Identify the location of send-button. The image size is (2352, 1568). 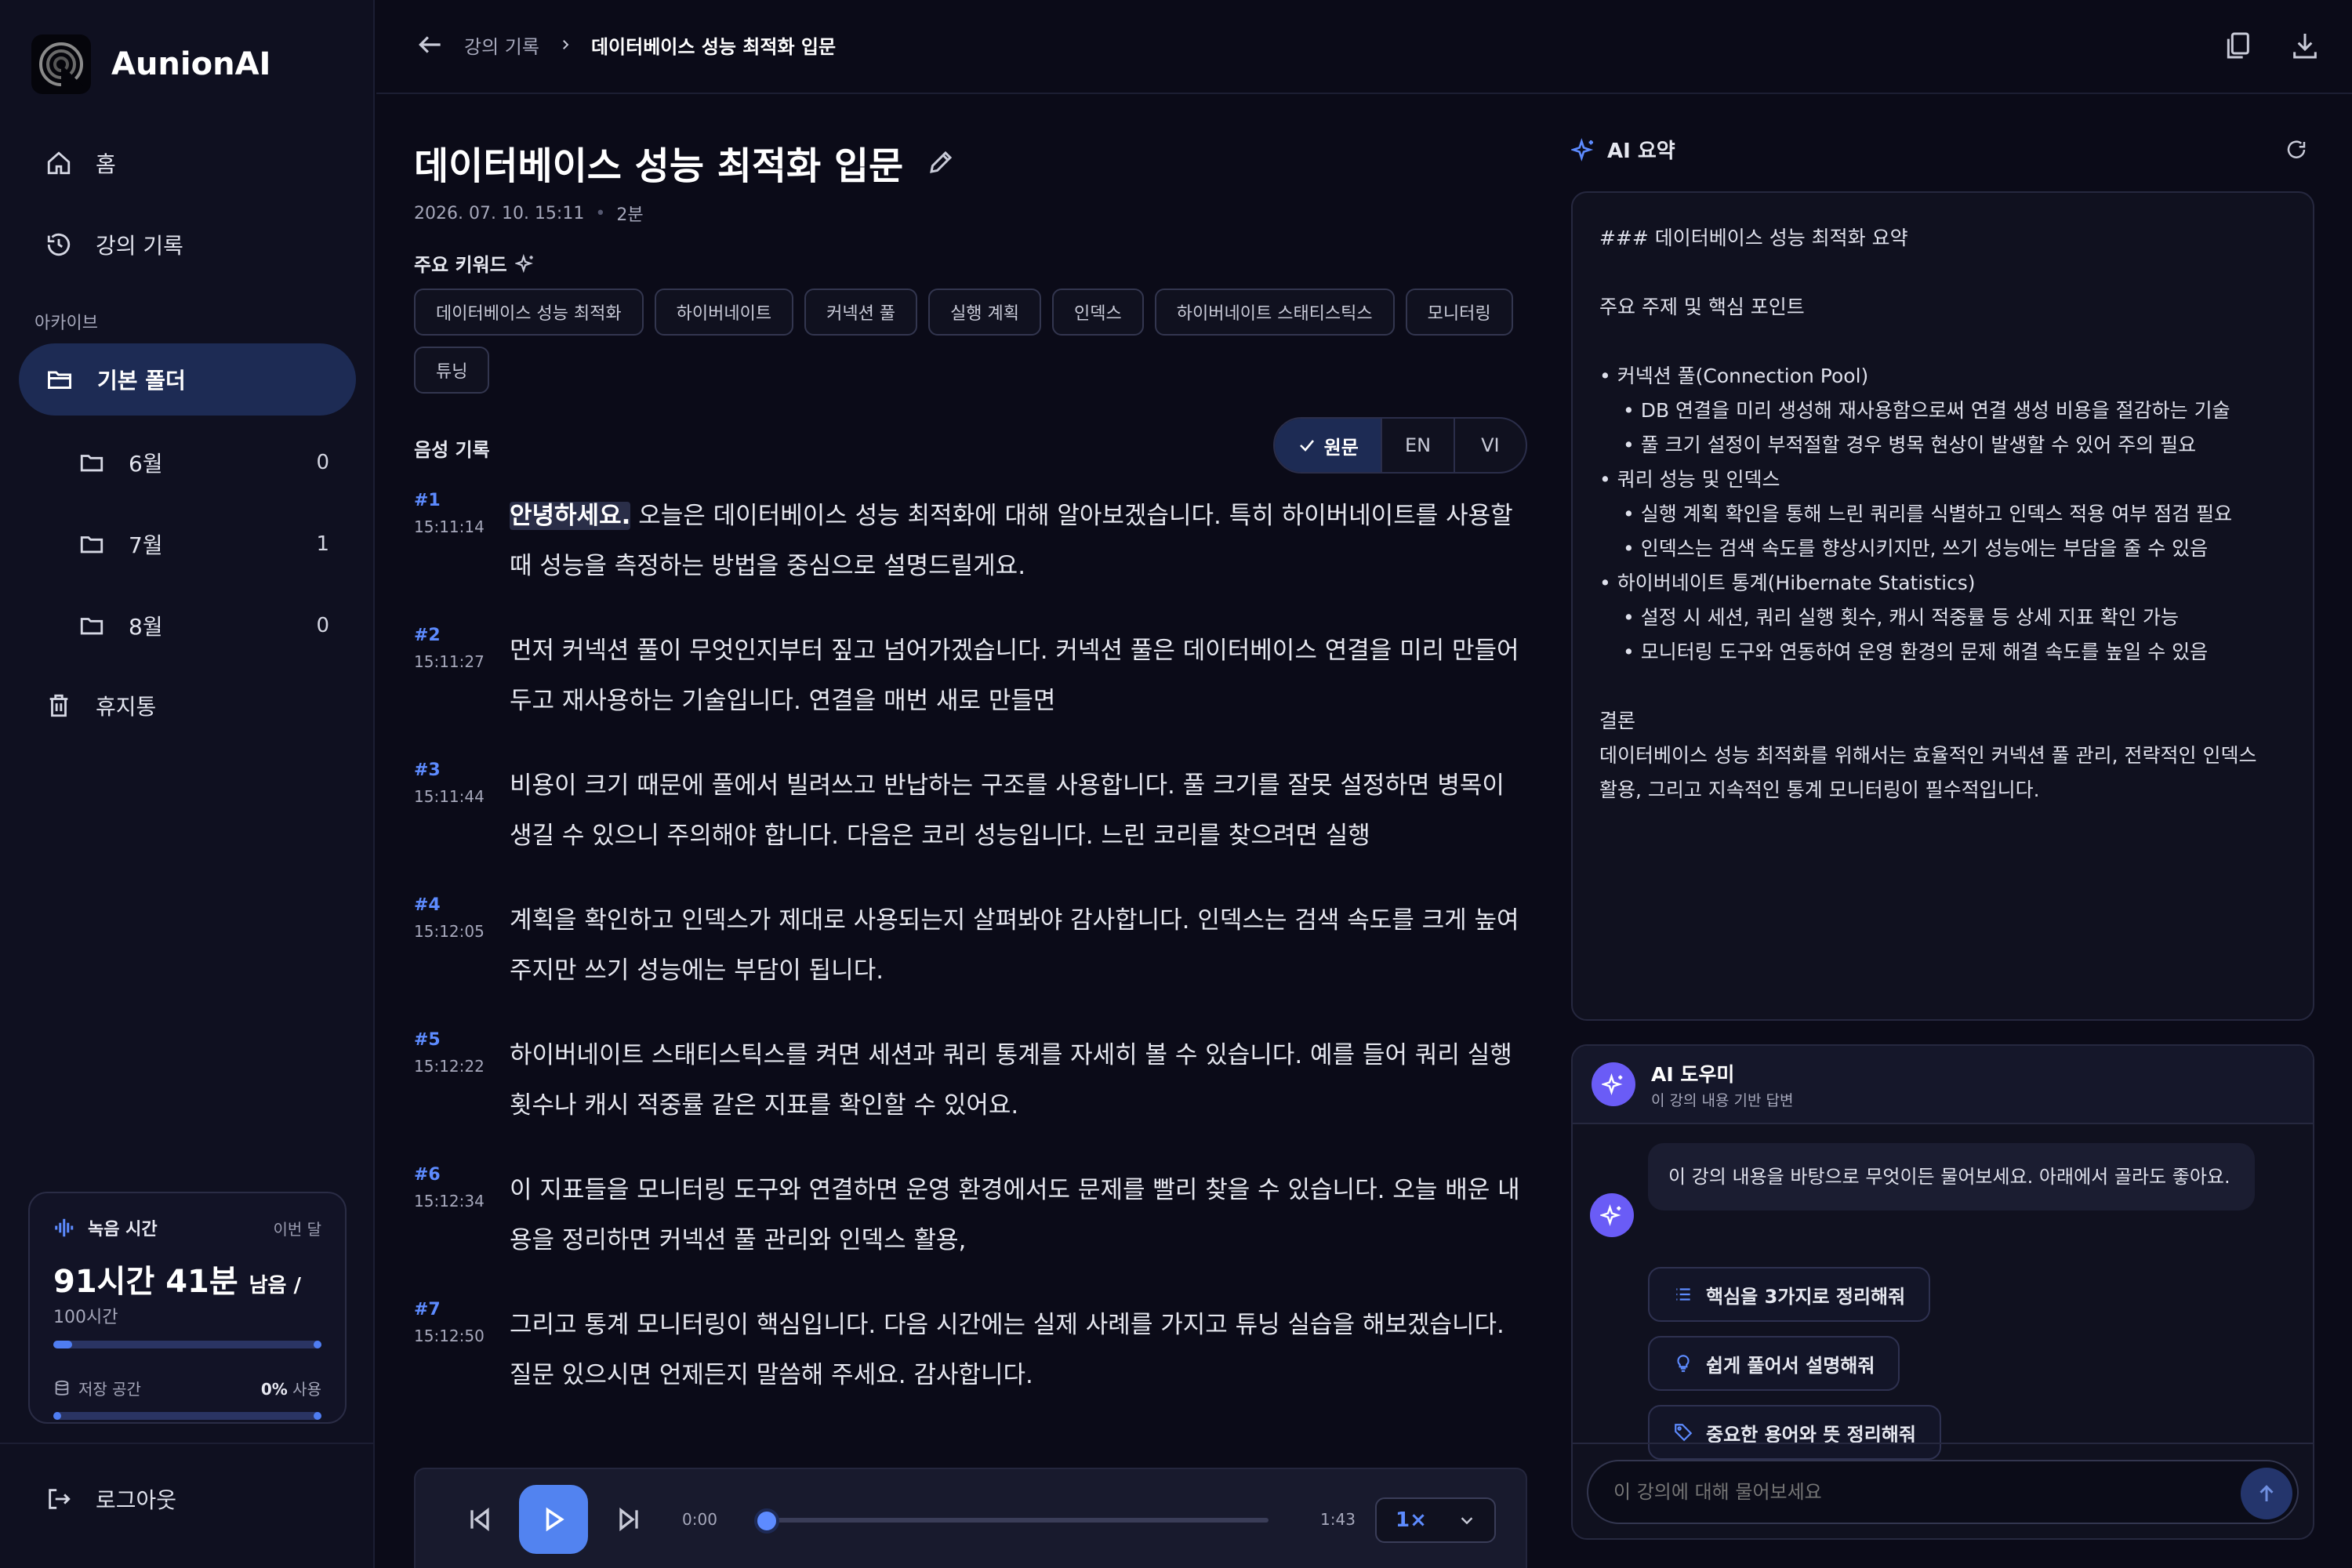
(2266, 1493).